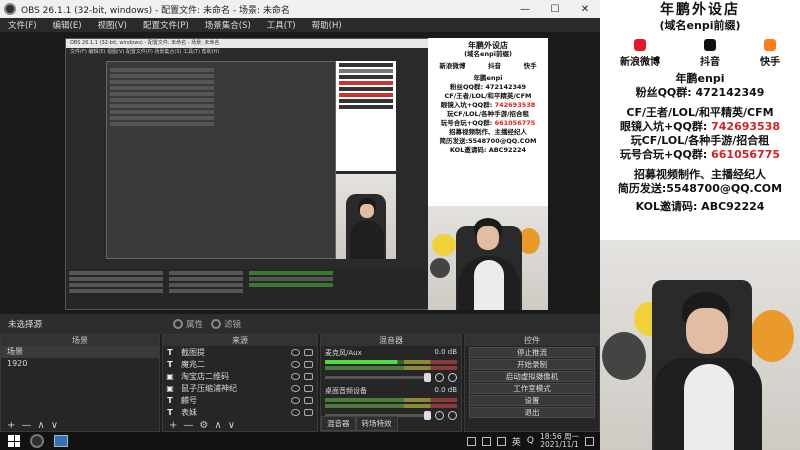  What do you see at coordinates (231, 425) in the screenshot?
I see `move-source-down-button: ∨` at bounding box center [231, 425].